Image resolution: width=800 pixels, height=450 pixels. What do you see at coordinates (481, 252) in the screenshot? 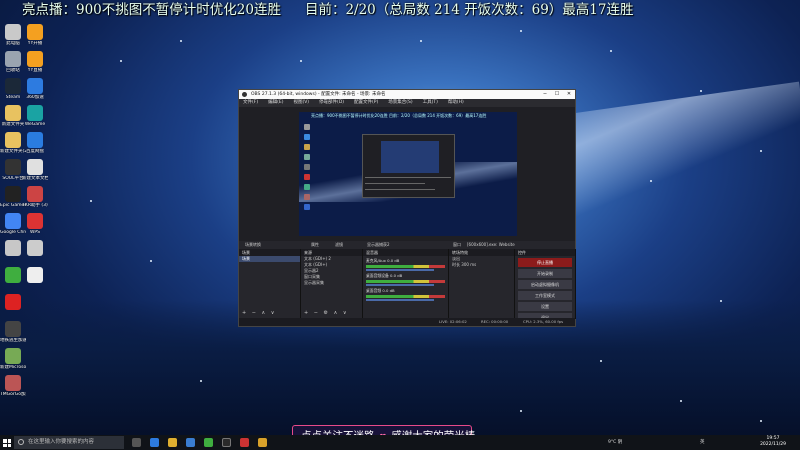
I see `transitions-header: 转场特效` at bounding box center [481, 252].